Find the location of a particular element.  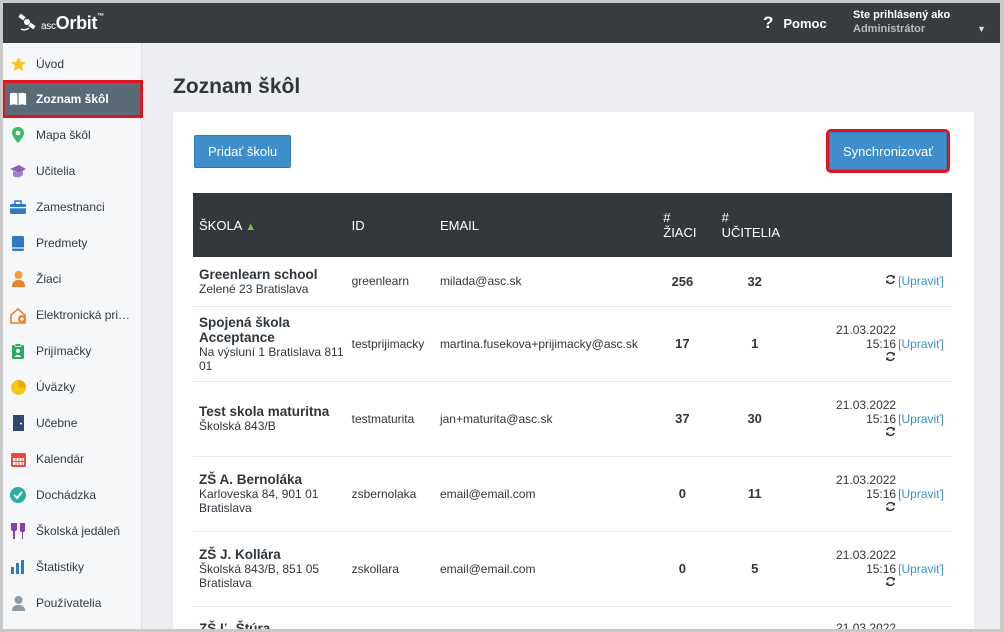

user-menu: Ste prihlásený ako Administrátor is located at coordinates (901, 22).